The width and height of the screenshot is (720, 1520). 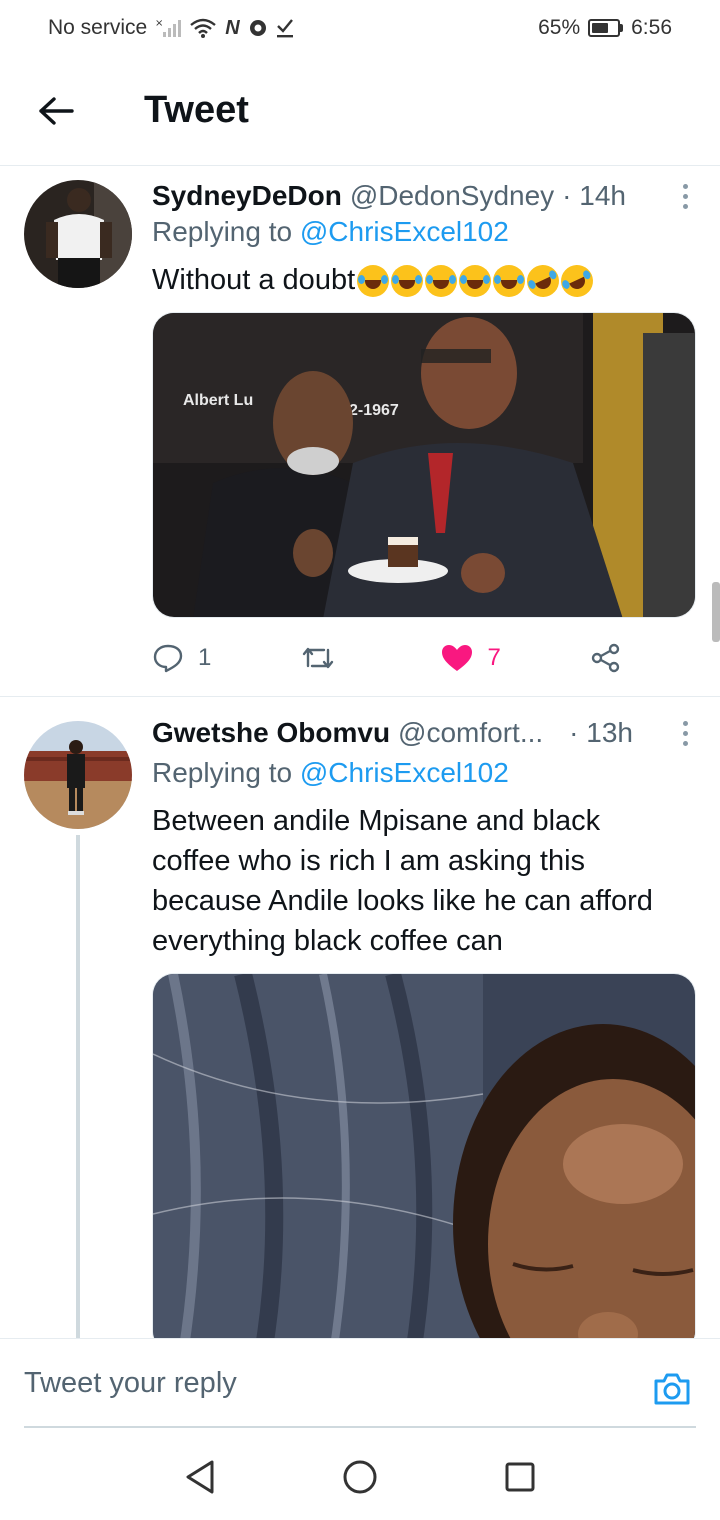 I want to click on emoji-row, so click(x=478, y=281).